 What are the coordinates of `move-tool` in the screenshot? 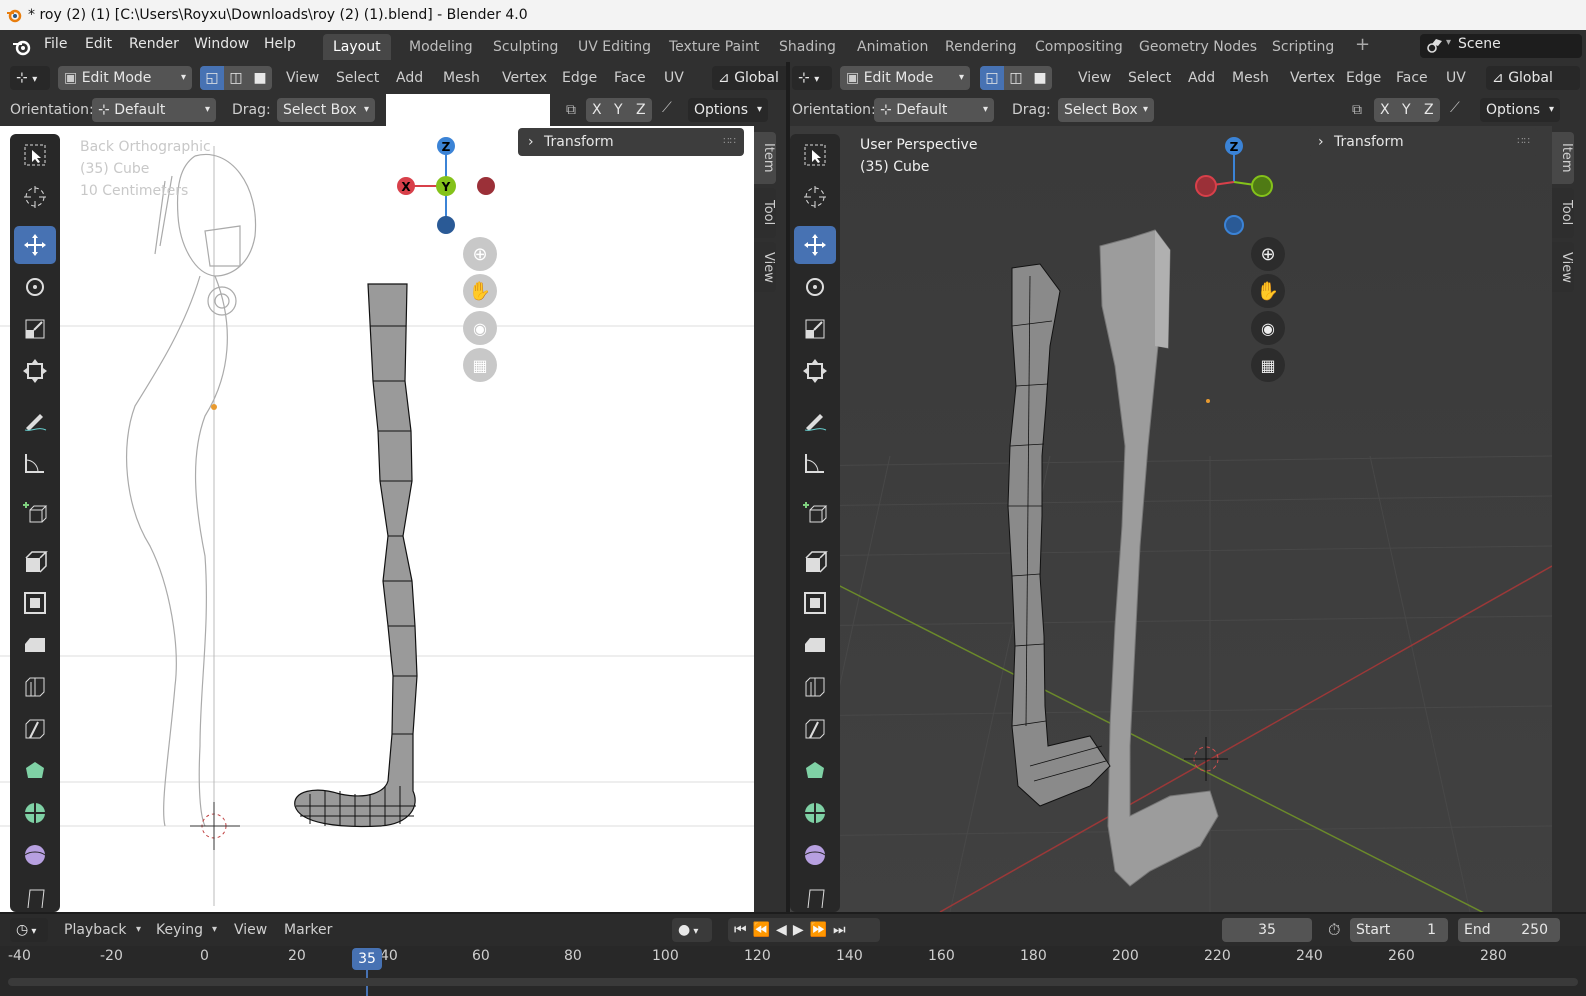 It's located at (815, 245).